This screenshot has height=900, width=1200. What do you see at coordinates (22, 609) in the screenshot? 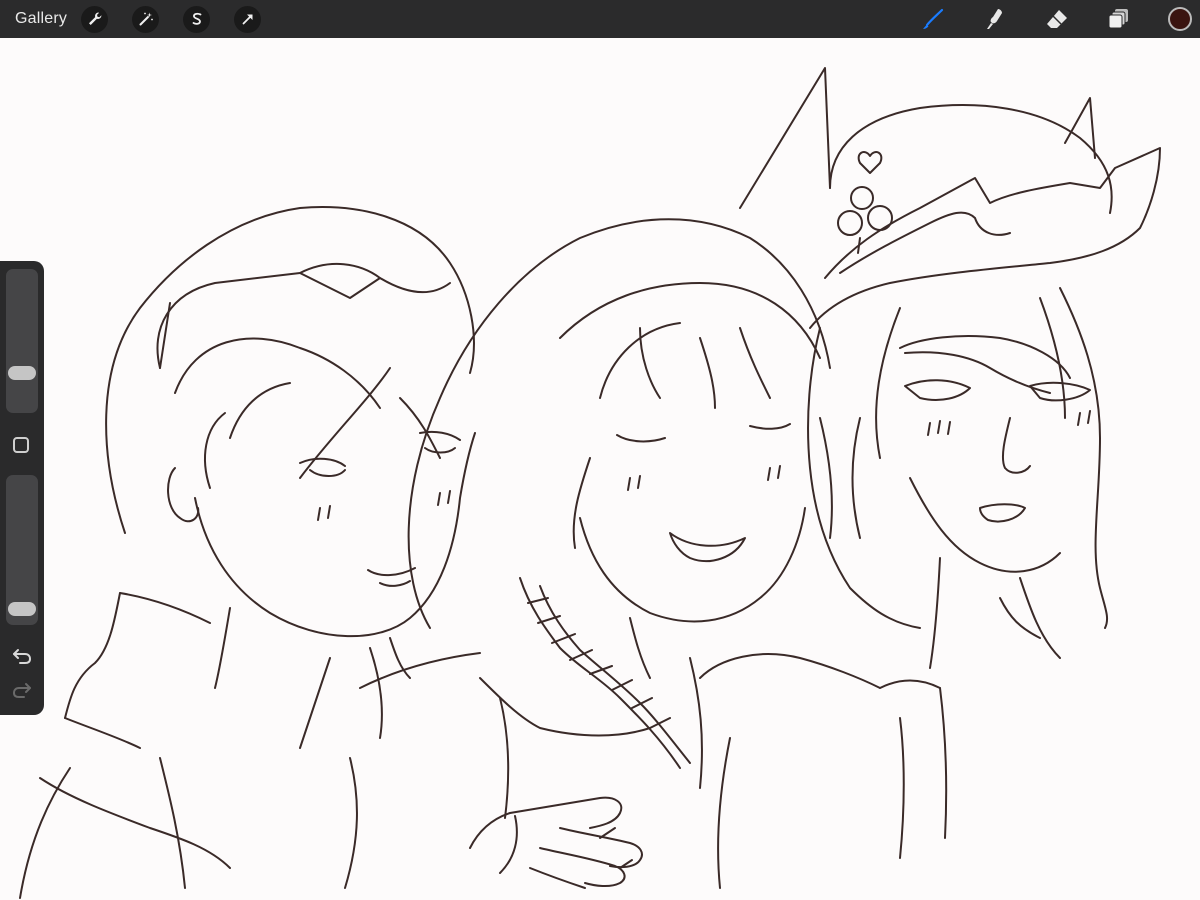
I see `opacity-thumb` at bounding box center [22, 609].